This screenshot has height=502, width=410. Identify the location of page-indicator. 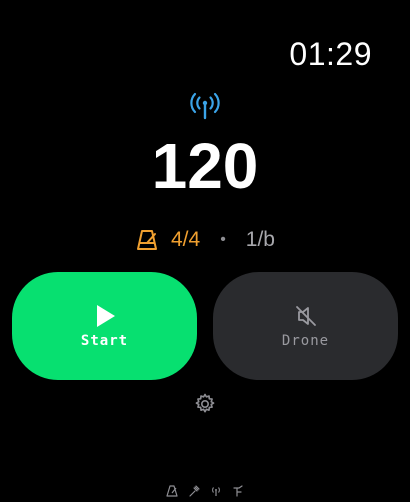
(205, 492).